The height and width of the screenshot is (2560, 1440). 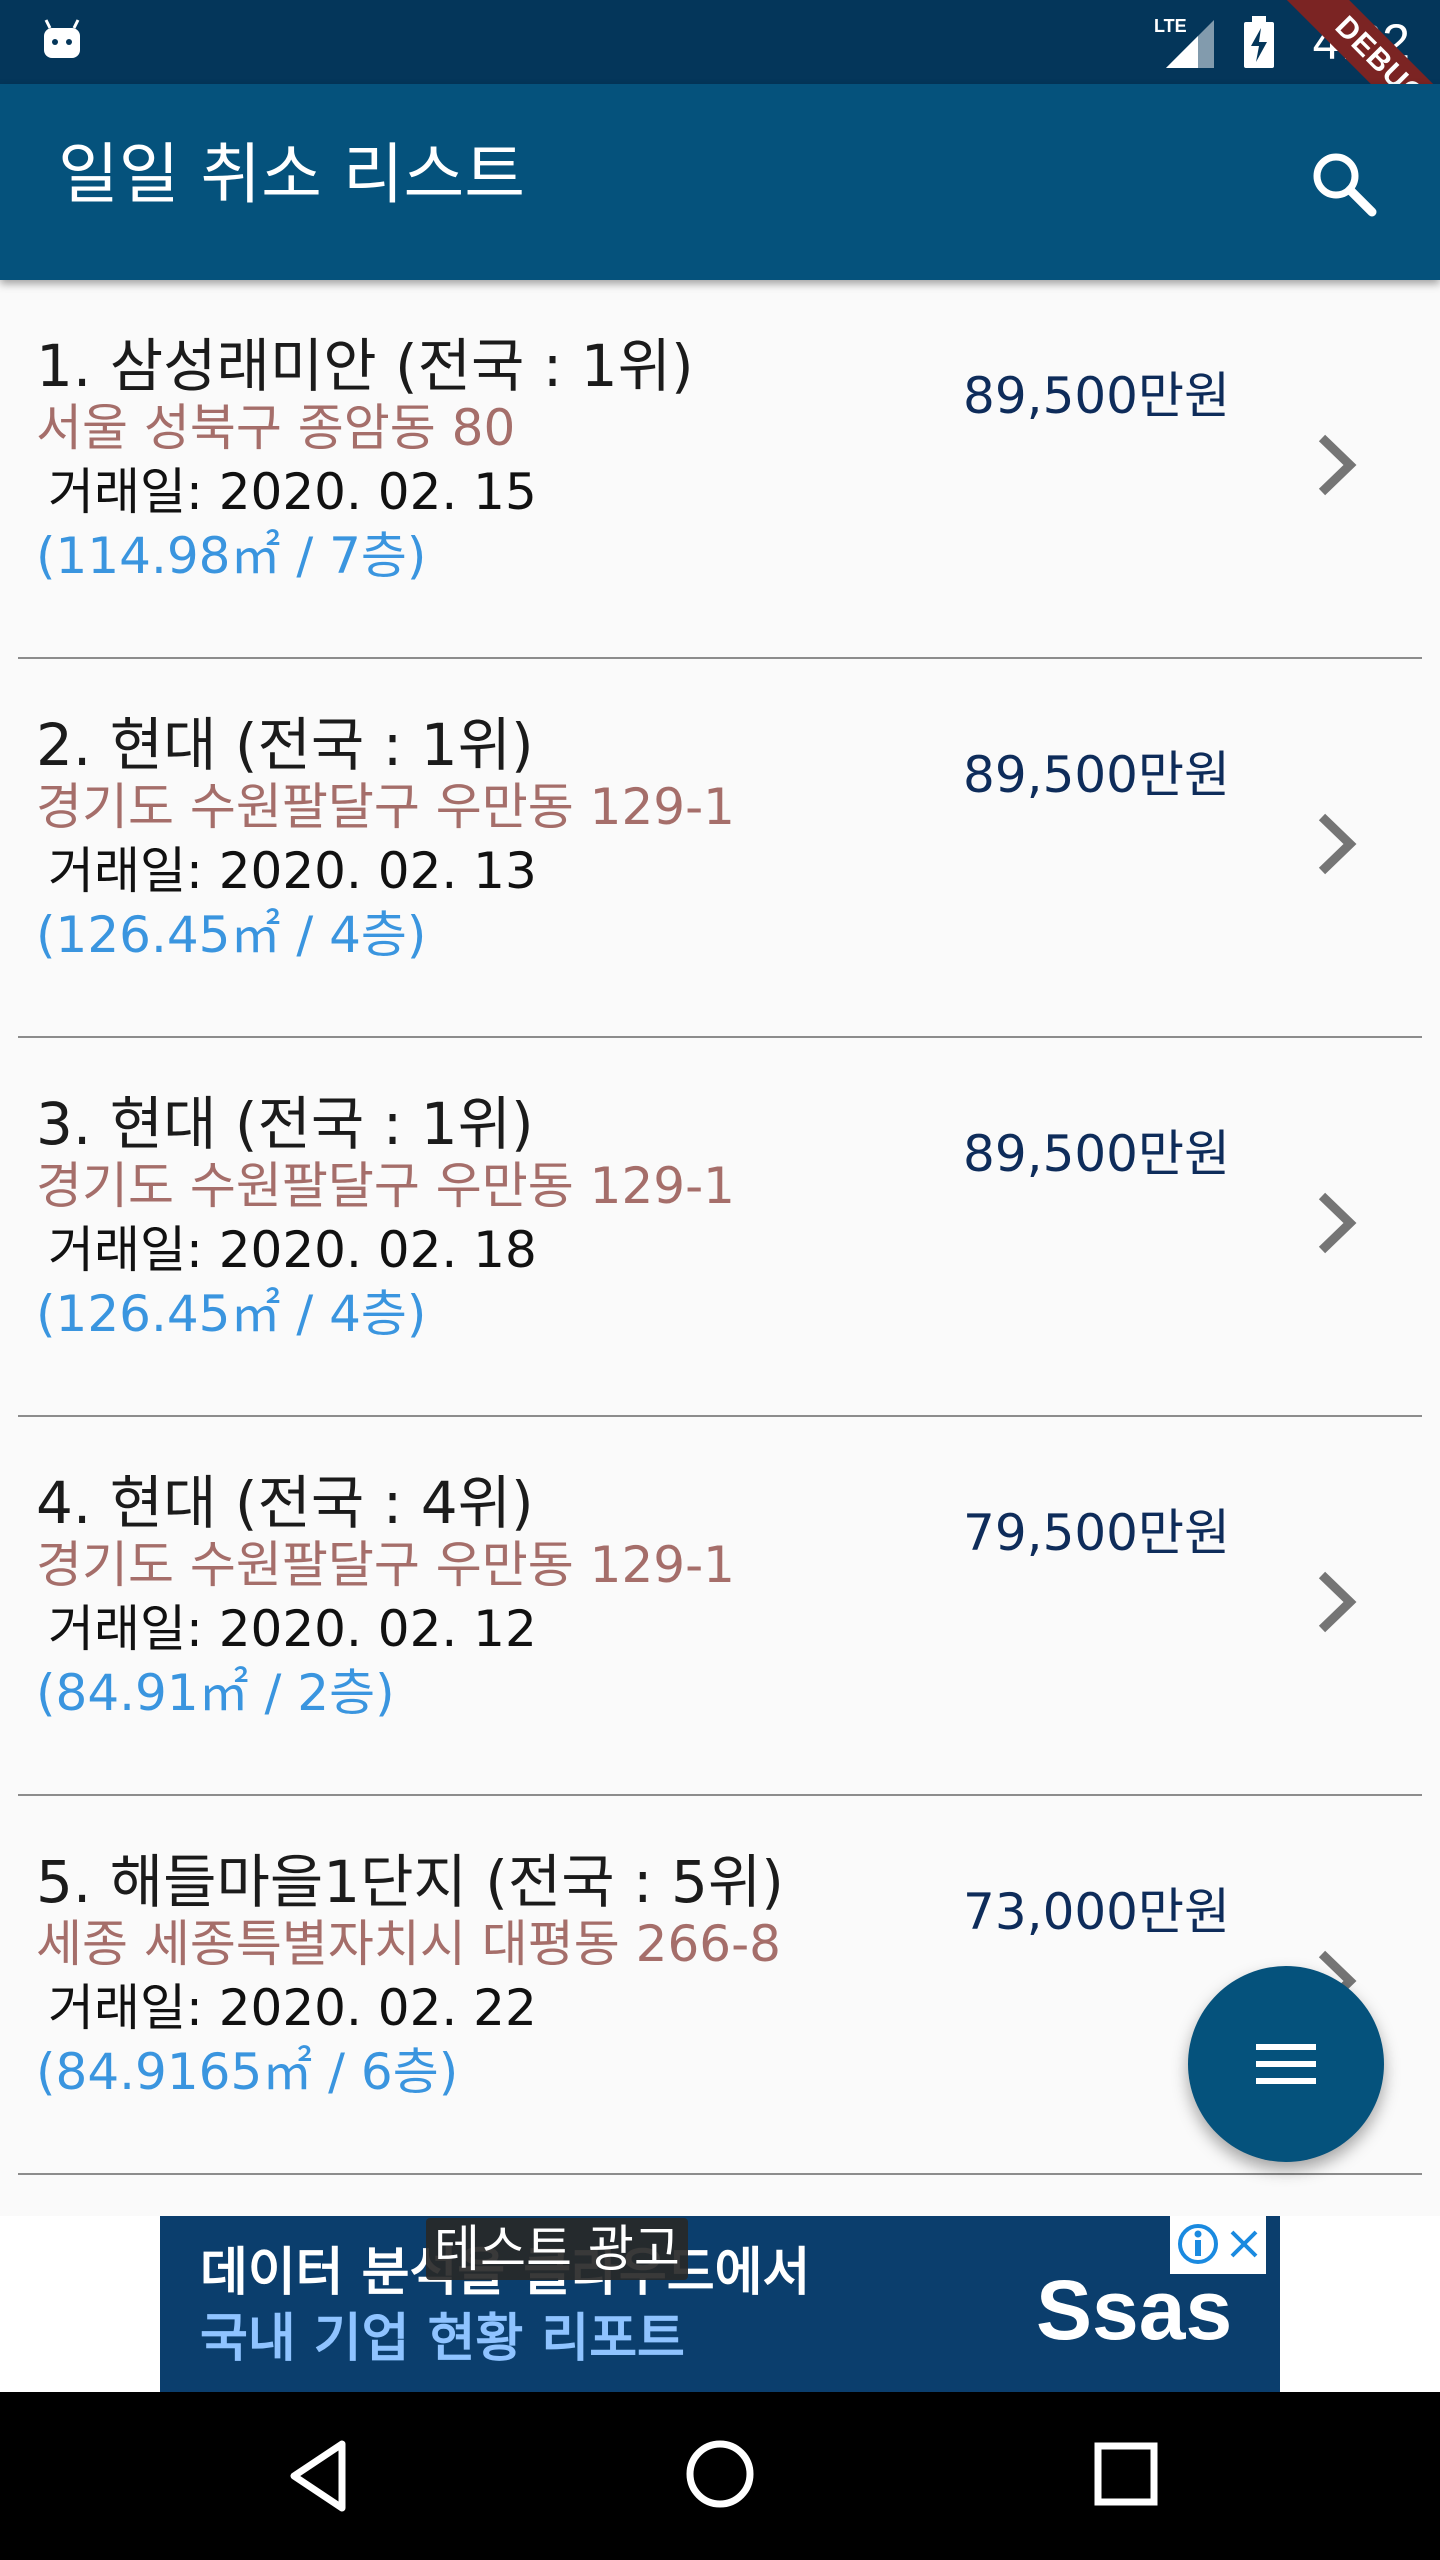 I want to click on test-ad-label: 테스트 광고, so click(x=557, y=2249).